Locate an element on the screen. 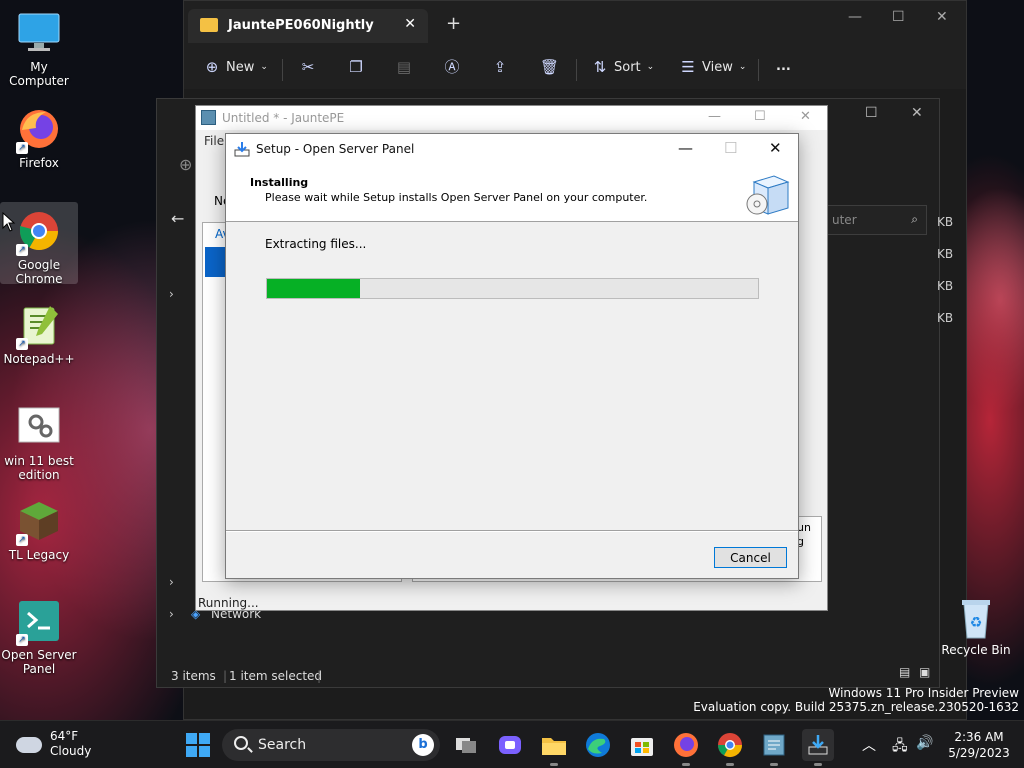 This screenshot has height=768, width=1024. network-status-icon: 🖧 is located at coordinates (900, 747).